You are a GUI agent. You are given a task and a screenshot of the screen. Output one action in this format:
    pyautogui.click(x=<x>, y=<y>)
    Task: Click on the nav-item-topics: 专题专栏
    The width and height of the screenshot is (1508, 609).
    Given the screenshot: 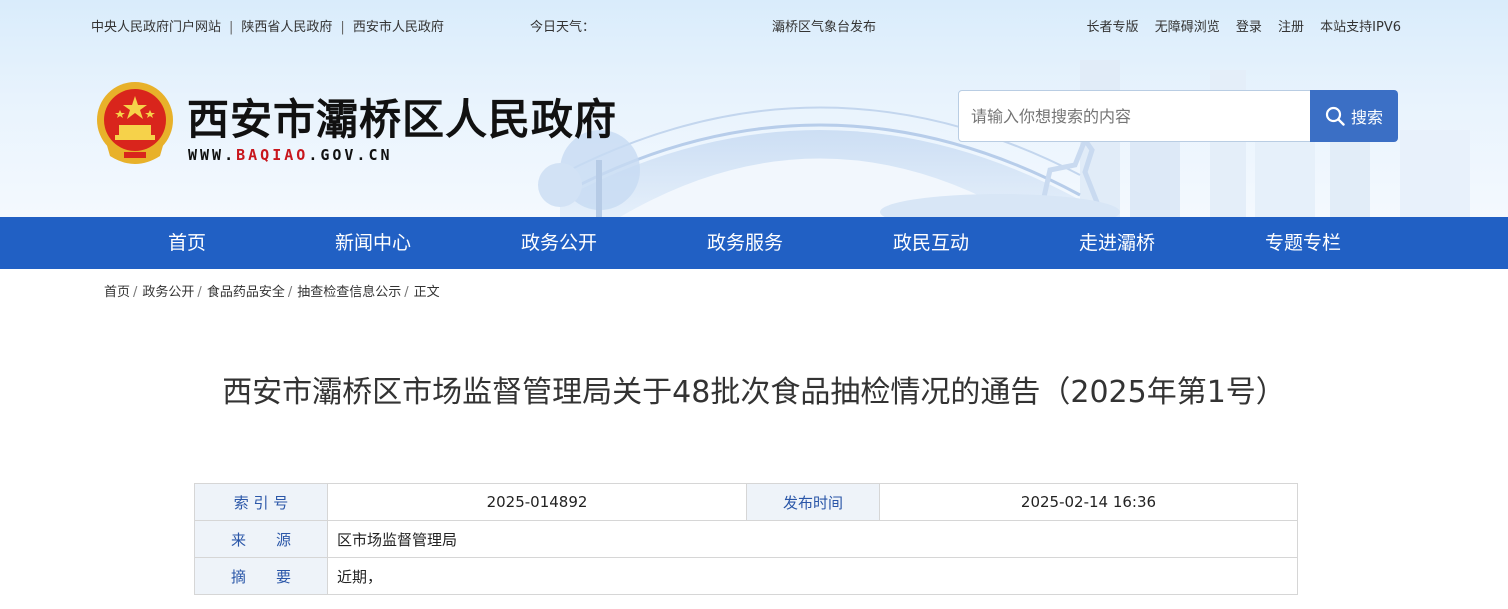 What is the action you would take?
    pyautogui.click(x=1303, y=243)
    